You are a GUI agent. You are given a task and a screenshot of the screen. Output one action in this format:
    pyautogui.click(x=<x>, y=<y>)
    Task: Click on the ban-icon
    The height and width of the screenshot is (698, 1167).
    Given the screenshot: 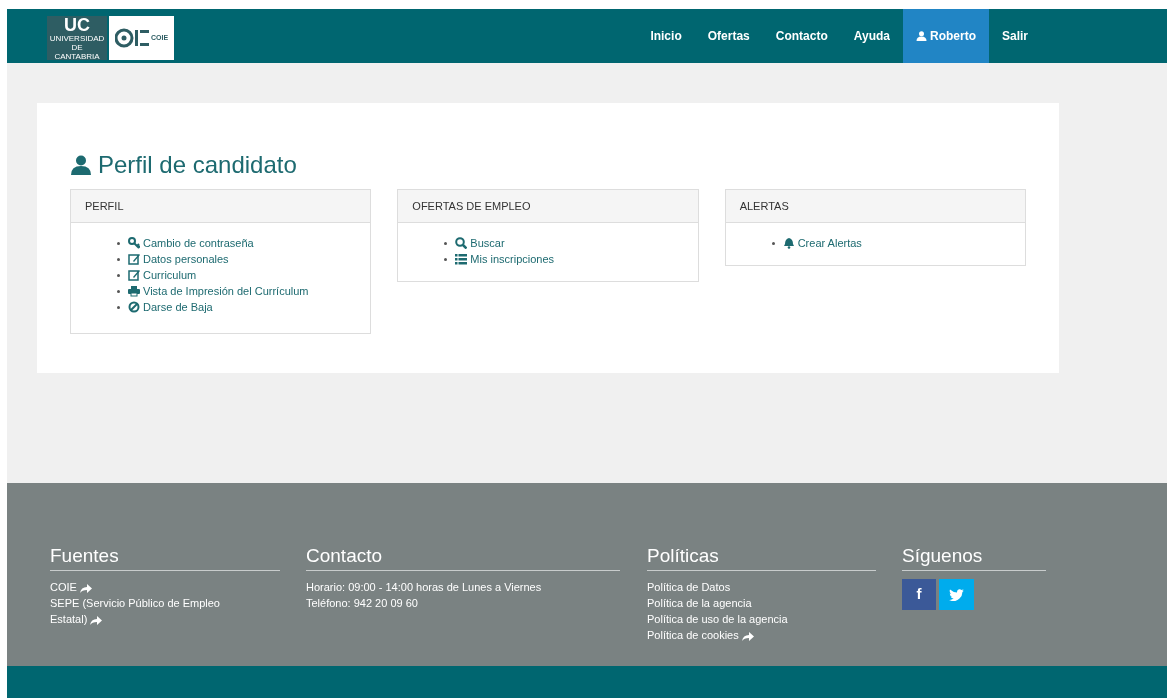 What is the action you would take?
    pyautogui.click(x=134, y=307)
    